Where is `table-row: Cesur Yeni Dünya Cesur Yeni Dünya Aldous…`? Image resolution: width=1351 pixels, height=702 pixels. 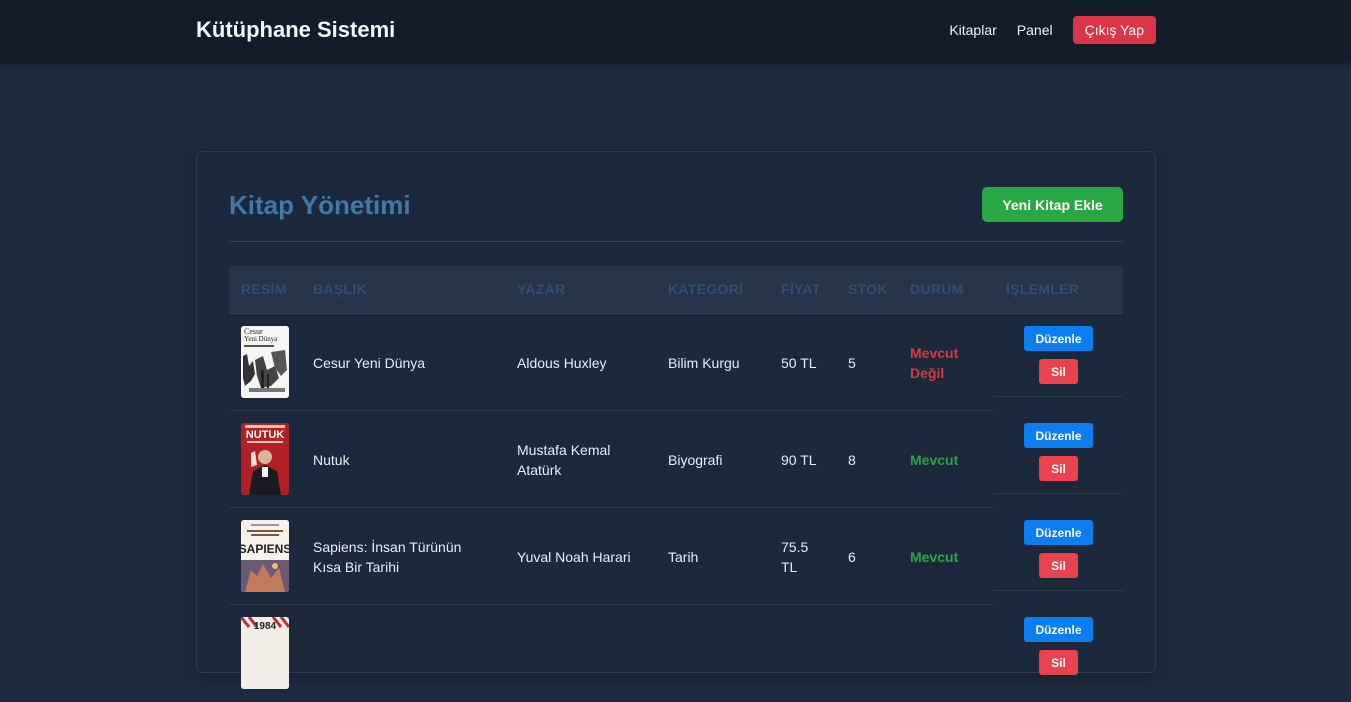
table-row: Cesur Yeni Dünya Cesur Yeni Dünya Aldous… is located at coordinates (676, 362).